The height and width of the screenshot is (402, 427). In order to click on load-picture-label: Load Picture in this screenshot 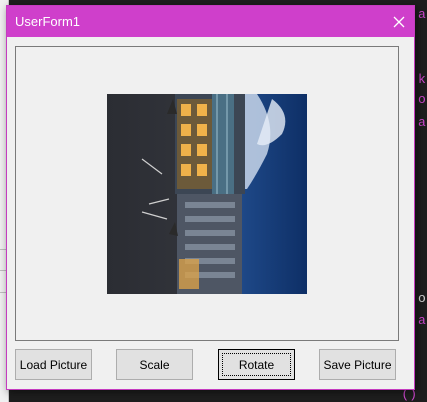, I will do `click(53, 364)`.